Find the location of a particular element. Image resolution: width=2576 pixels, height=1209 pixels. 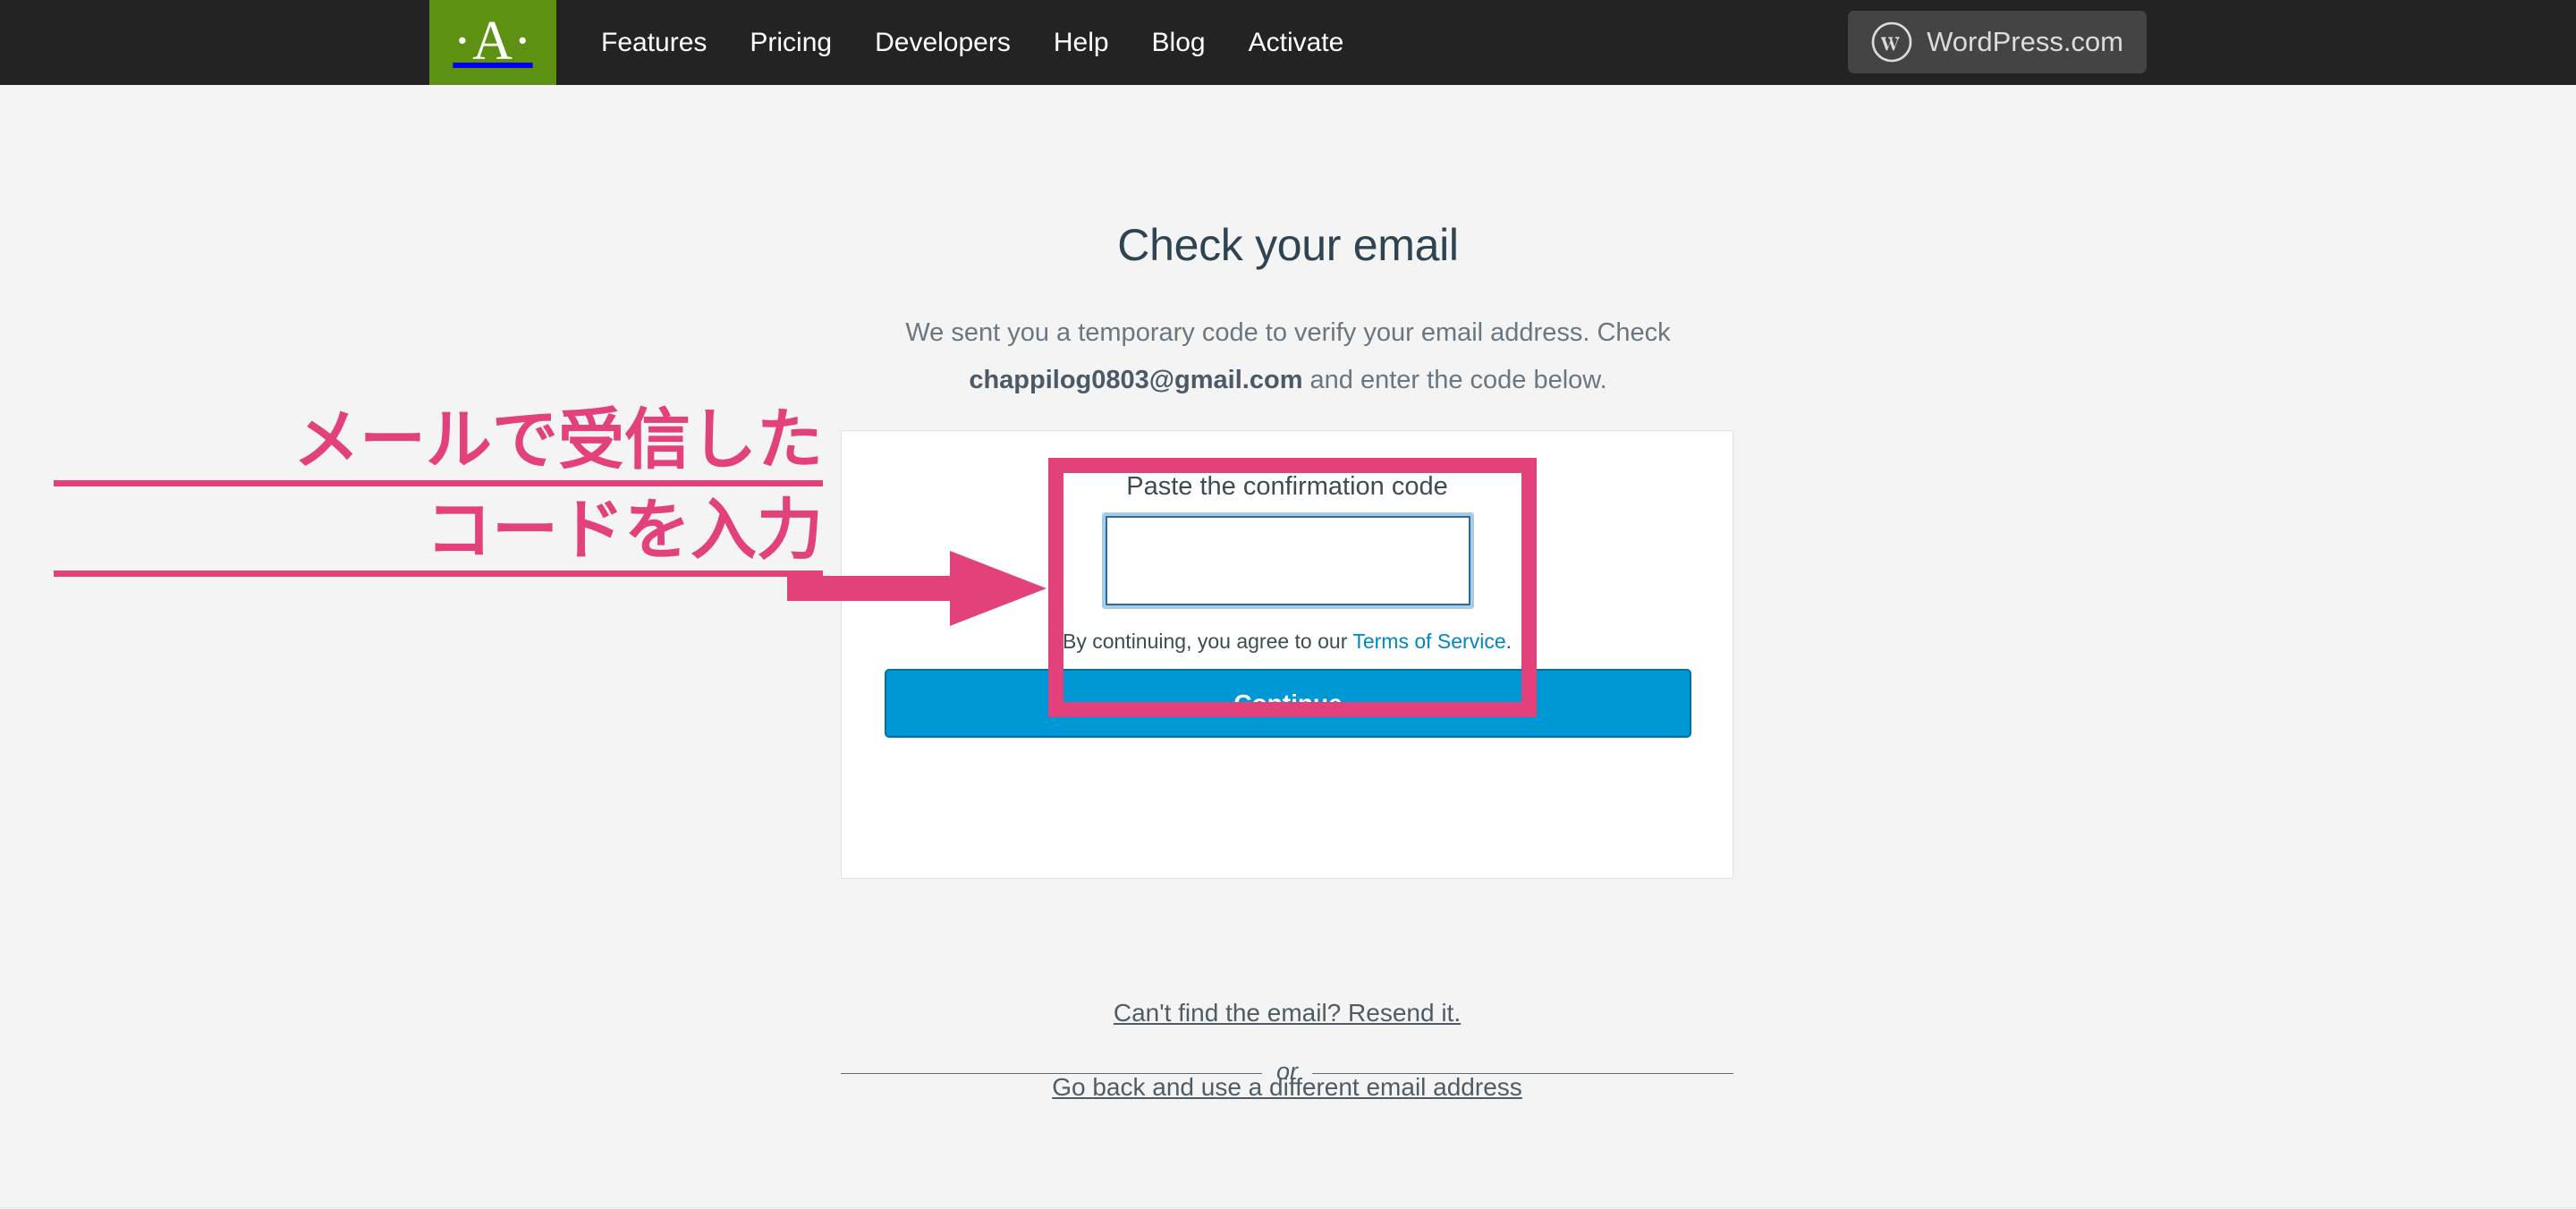

nav-blog: Blog is located at coordinates (1179, 42).